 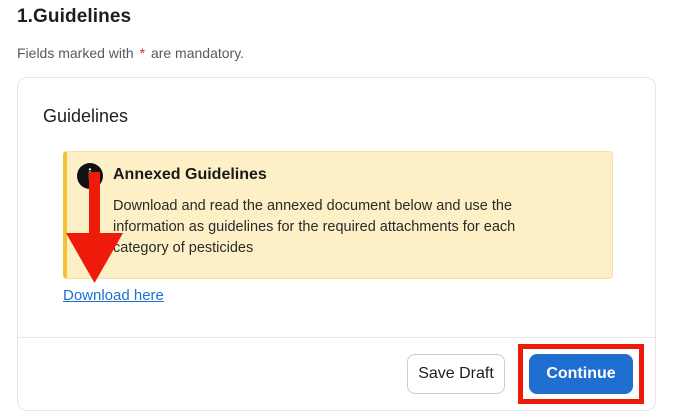 What do you see at coordinates (197, 53) in the screenshot?
I see `mandatory-note-suffix: are mandatory.` at bounding box center [197, 53].